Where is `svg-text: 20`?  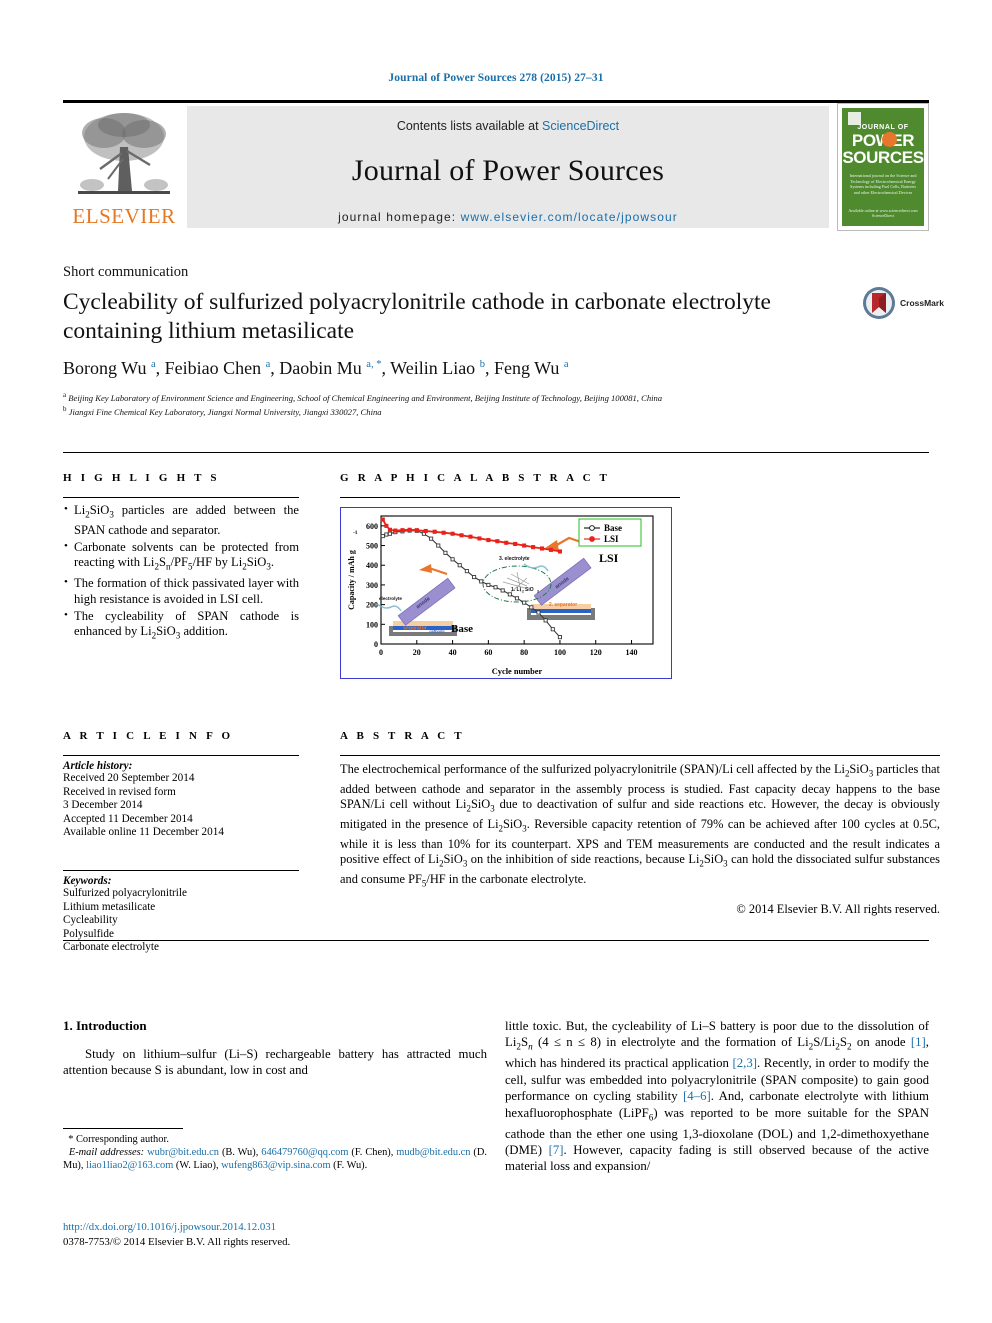 svg-text: 20 is located at coordinates (417, 652).